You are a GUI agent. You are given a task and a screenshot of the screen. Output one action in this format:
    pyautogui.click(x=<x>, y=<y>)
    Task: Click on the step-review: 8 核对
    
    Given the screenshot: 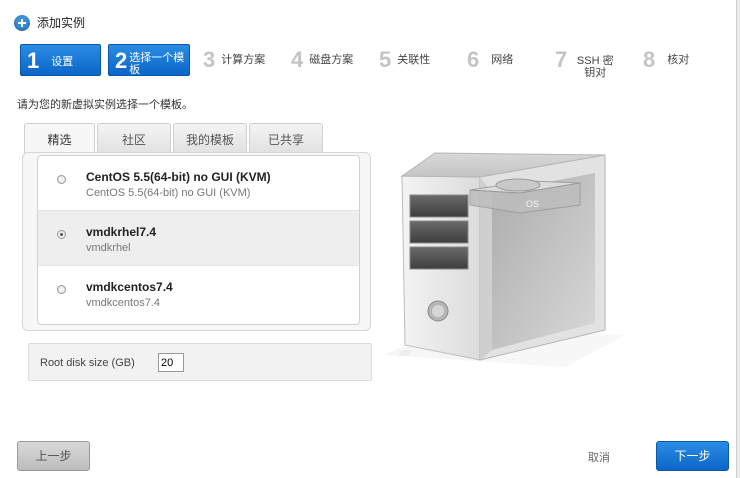 What is the action you would take?
    pyautogui.click(x=683, y=60)
    